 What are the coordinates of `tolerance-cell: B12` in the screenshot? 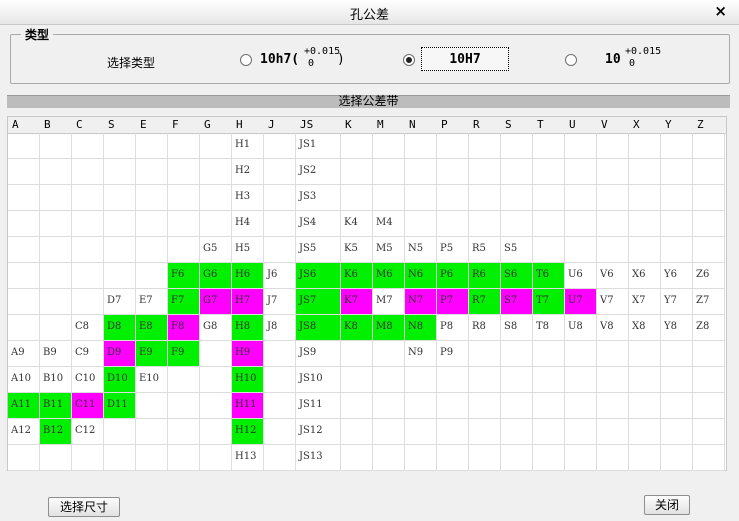 It's located at (56, 432).